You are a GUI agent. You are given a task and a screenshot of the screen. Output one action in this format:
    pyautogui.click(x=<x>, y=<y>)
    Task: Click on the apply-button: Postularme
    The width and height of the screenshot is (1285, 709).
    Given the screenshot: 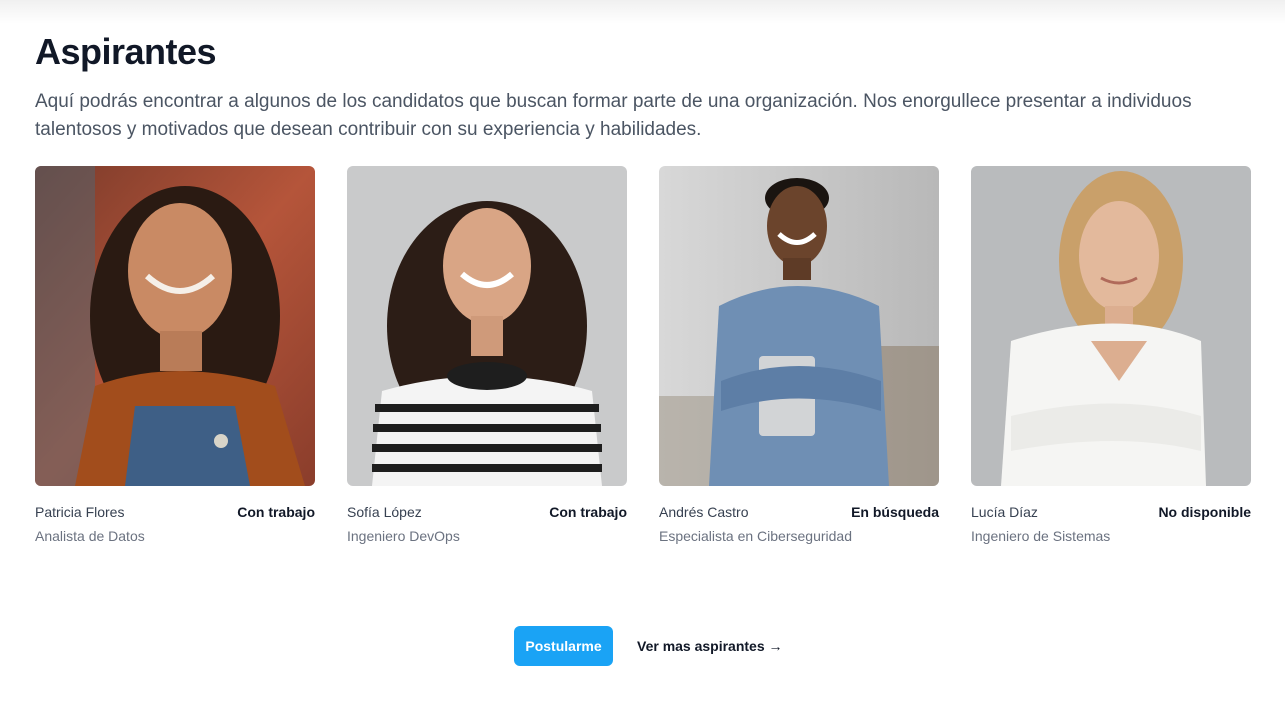 What is the action you would take?
    pyautogui.click(x=563, y=646)
    